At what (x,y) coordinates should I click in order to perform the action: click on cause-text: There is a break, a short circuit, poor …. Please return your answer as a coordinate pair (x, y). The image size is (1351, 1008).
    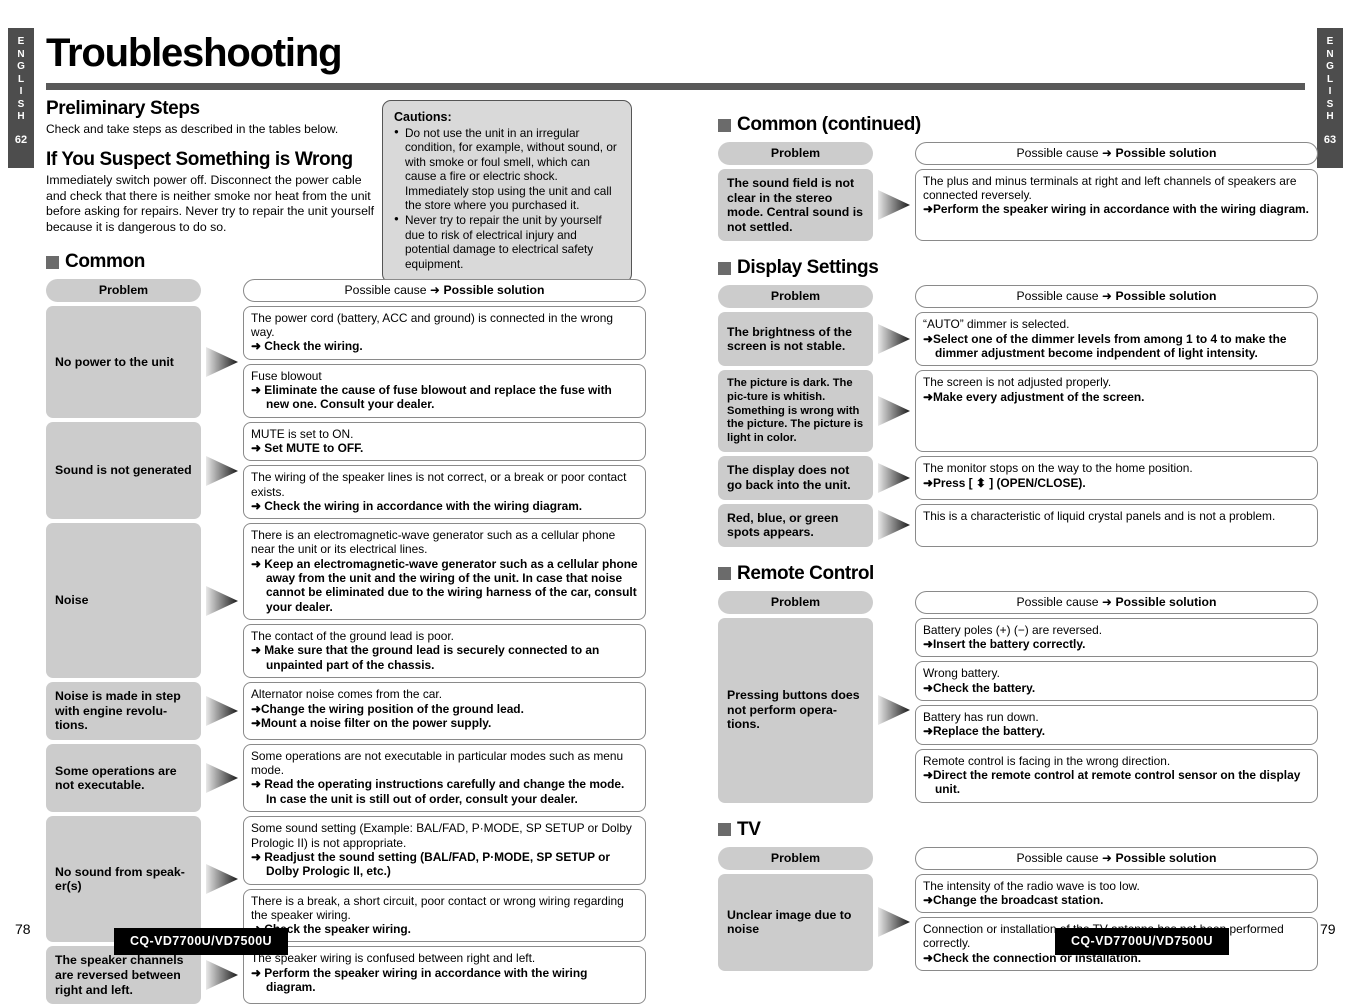
    Looking at the image, I should click on (437, 907).